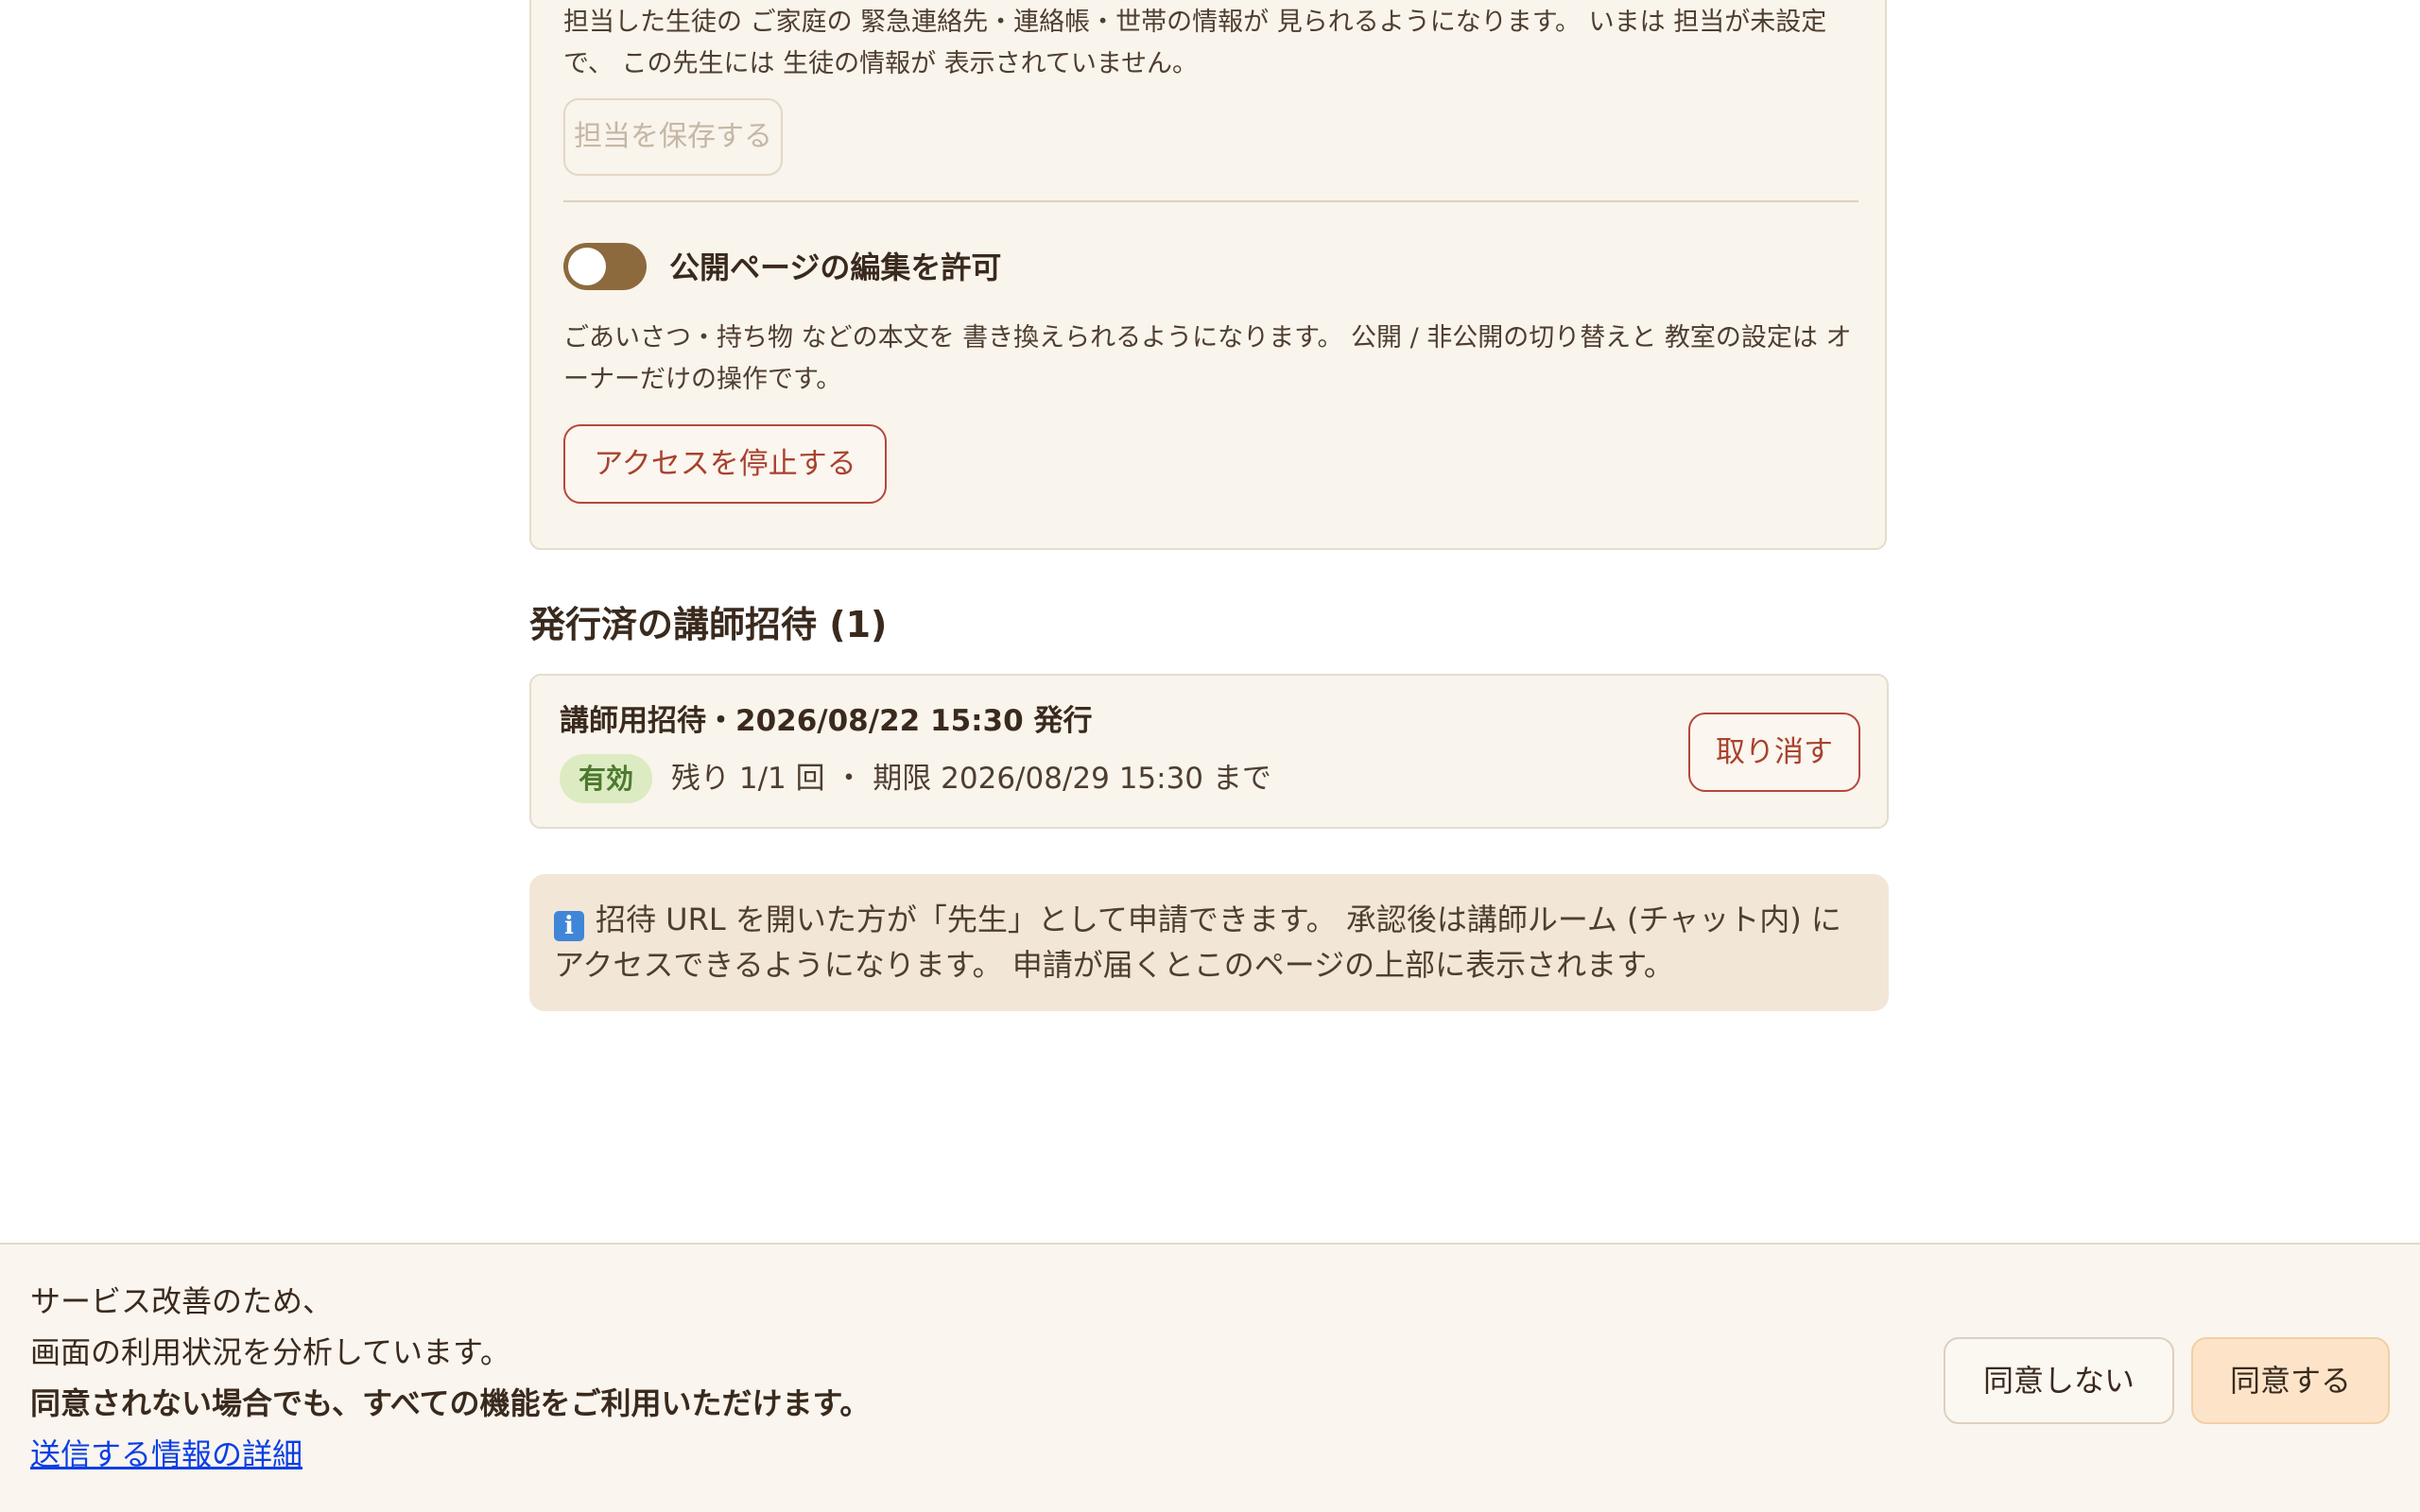  I want to click on consent-text-line-3: 同意されない場合でも、すべての機能をご利用いただけます。, so click(450, 1403).